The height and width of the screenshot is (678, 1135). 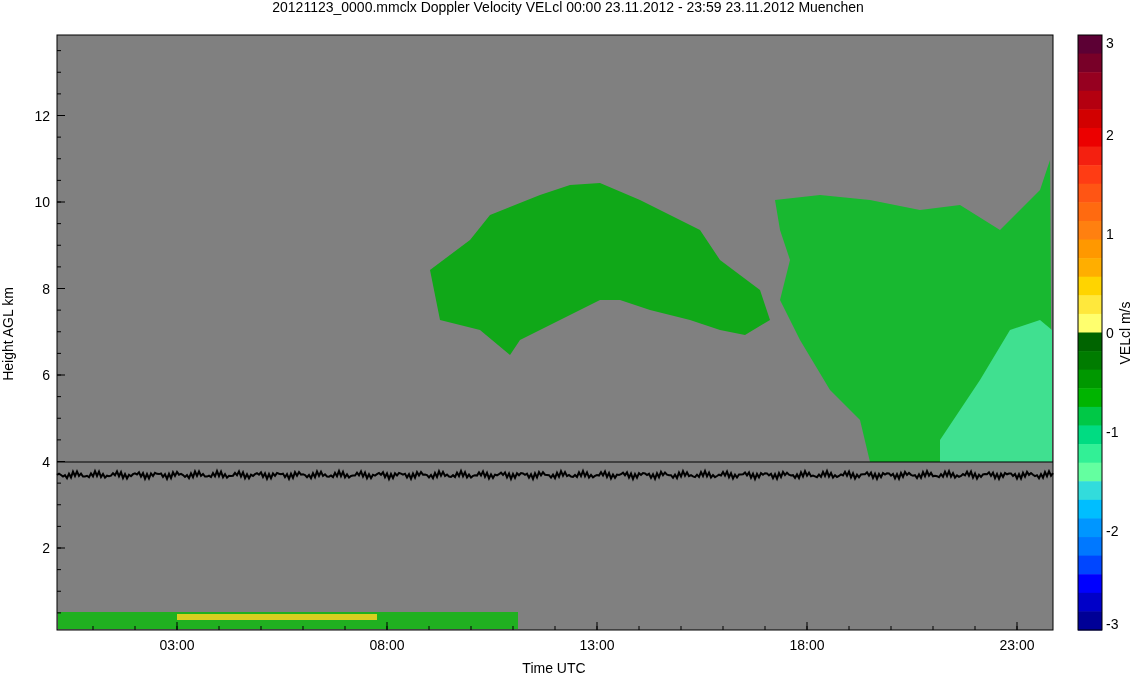 What do you see at coordinates (1112, 432) in the screenshot?
I see `colorbar-tick-label: -1` at bounding box center [1112, 432].